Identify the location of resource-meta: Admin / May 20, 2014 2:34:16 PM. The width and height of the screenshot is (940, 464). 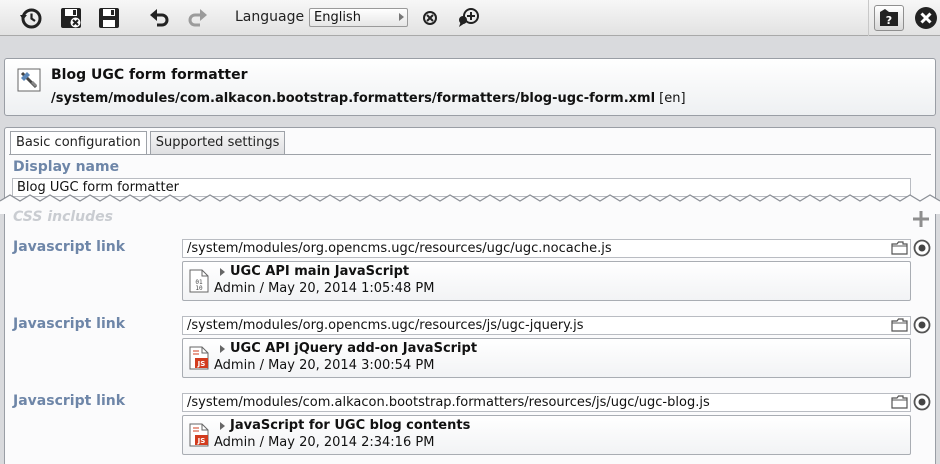
(324, 442).